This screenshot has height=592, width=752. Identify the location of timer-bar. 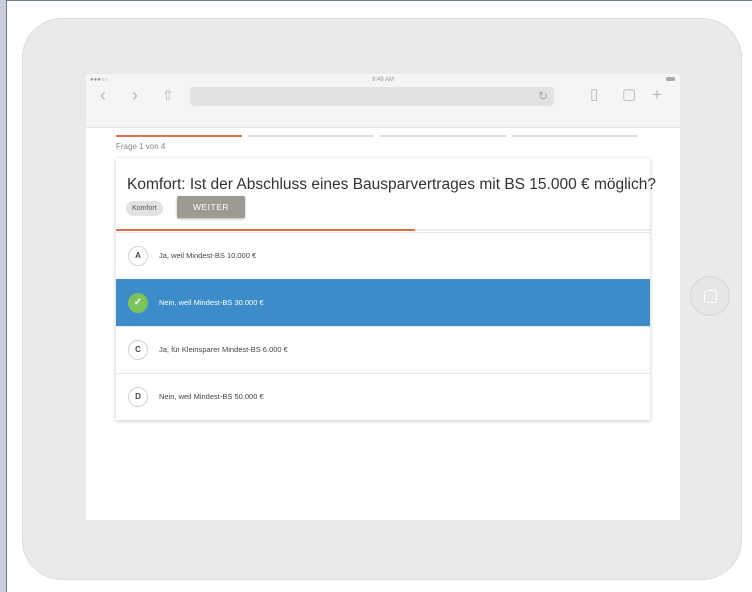
(383, 230).